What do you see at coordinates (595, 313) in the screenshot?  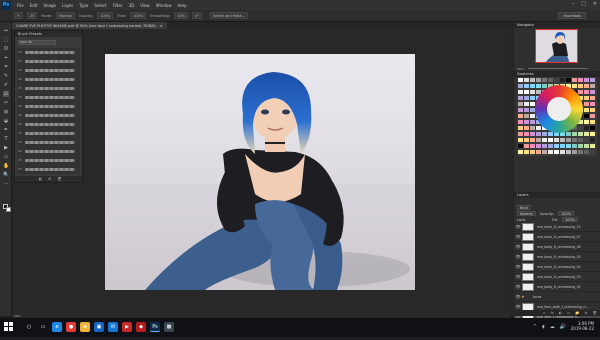 I see `delete-layer-icon: 🗑` at bounding box center [595, 313].